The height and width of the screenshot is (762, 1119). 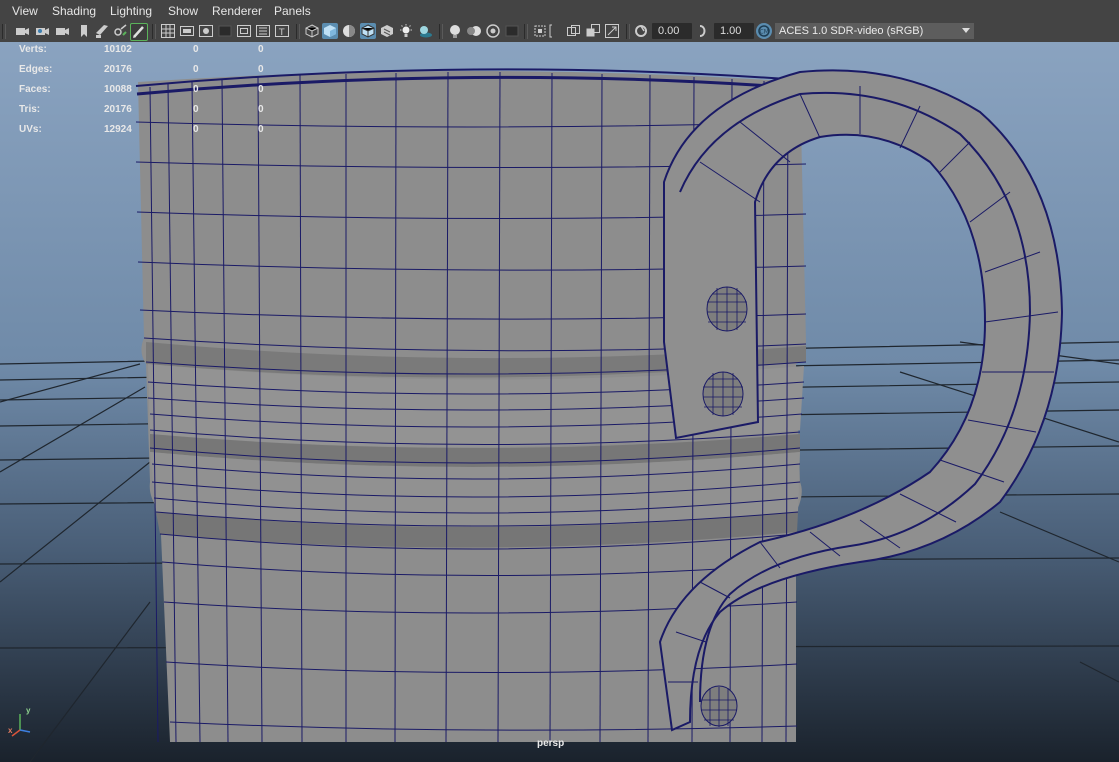 I want to click on exposure-icon, so click(x=641, y=31).